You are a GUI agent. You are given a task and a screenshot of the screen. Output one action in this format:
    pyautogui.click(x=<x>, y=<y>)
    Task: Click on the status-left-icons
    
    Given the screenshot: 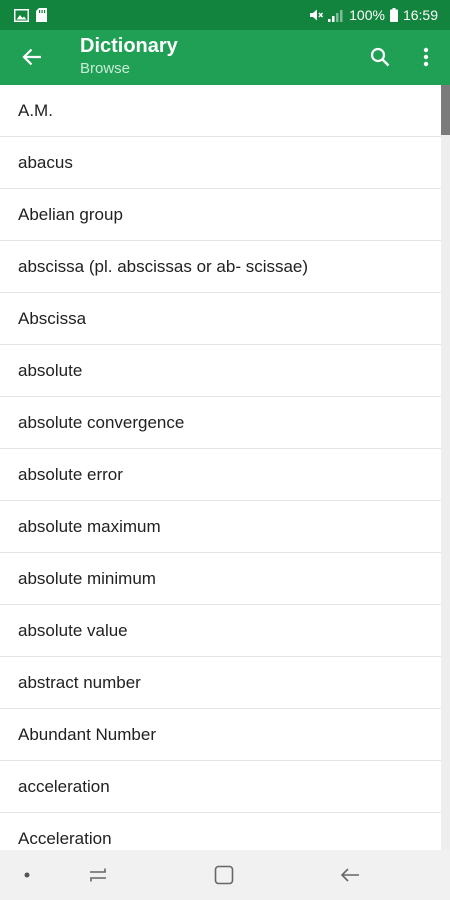 What is the action you would take?
    pyautogui.click(x=30, y=15)
    